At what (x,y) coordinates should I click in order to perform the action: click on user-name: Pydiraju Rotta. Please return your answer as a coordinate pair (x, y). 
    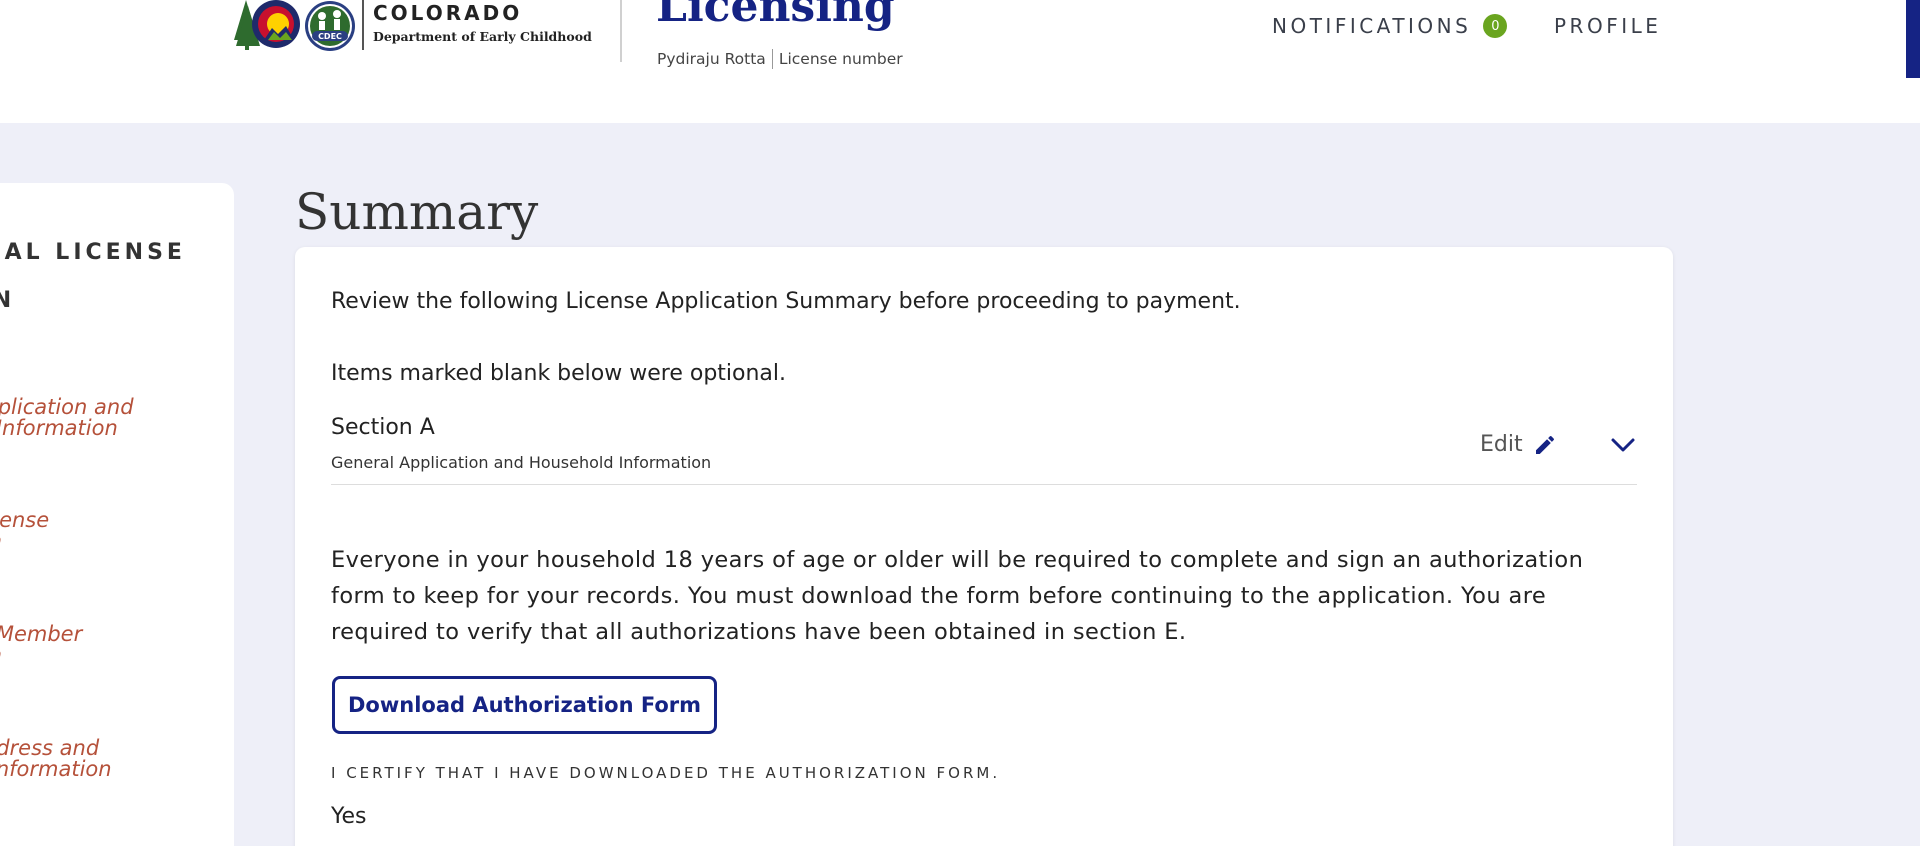
    Looking at the image, I should click on (711, 59).